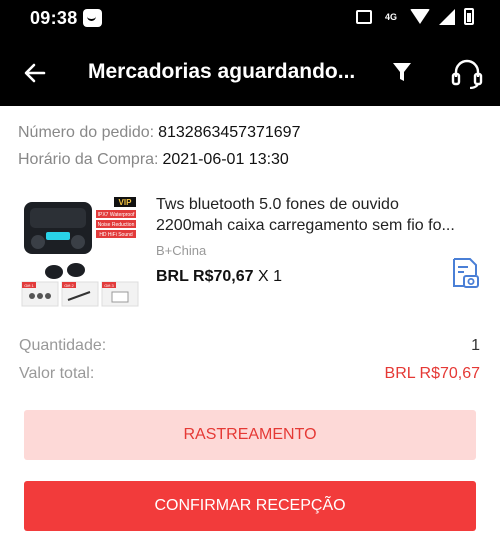 Image resolution: width=500 pixels, height=552 pixels. What do you see at coordinates (116, 235) in the screenshot?
I see `feature-tag-3: HD HiFi Sound` at bounding box center [116, 235].